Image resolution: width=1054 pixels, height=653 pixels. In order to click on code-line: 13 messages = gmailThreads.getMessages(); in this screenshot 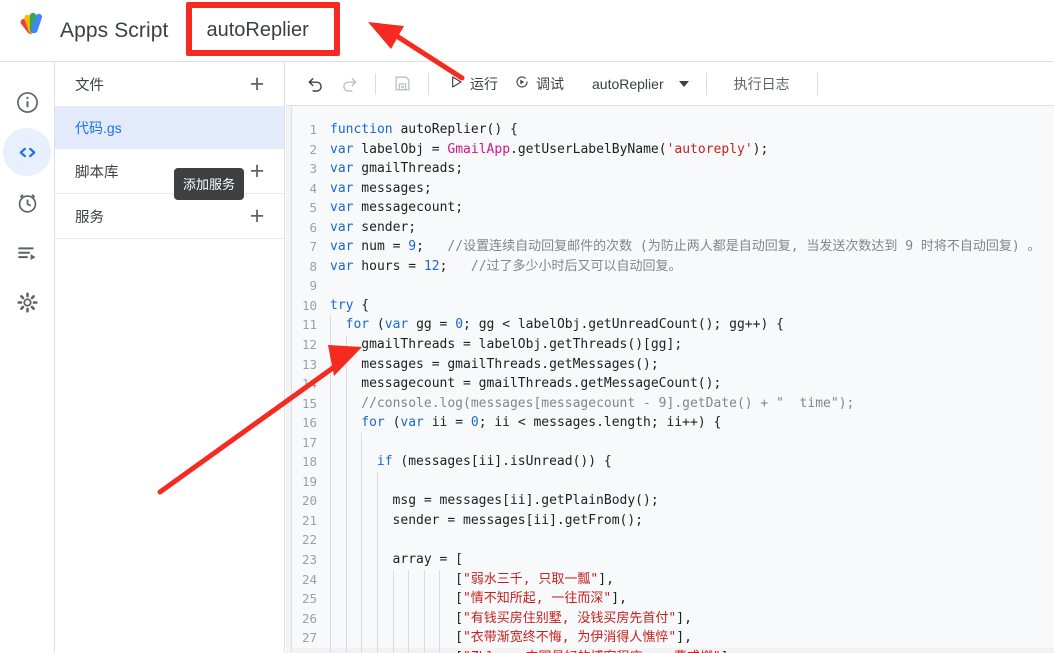, I will do `click(673, 364)`.